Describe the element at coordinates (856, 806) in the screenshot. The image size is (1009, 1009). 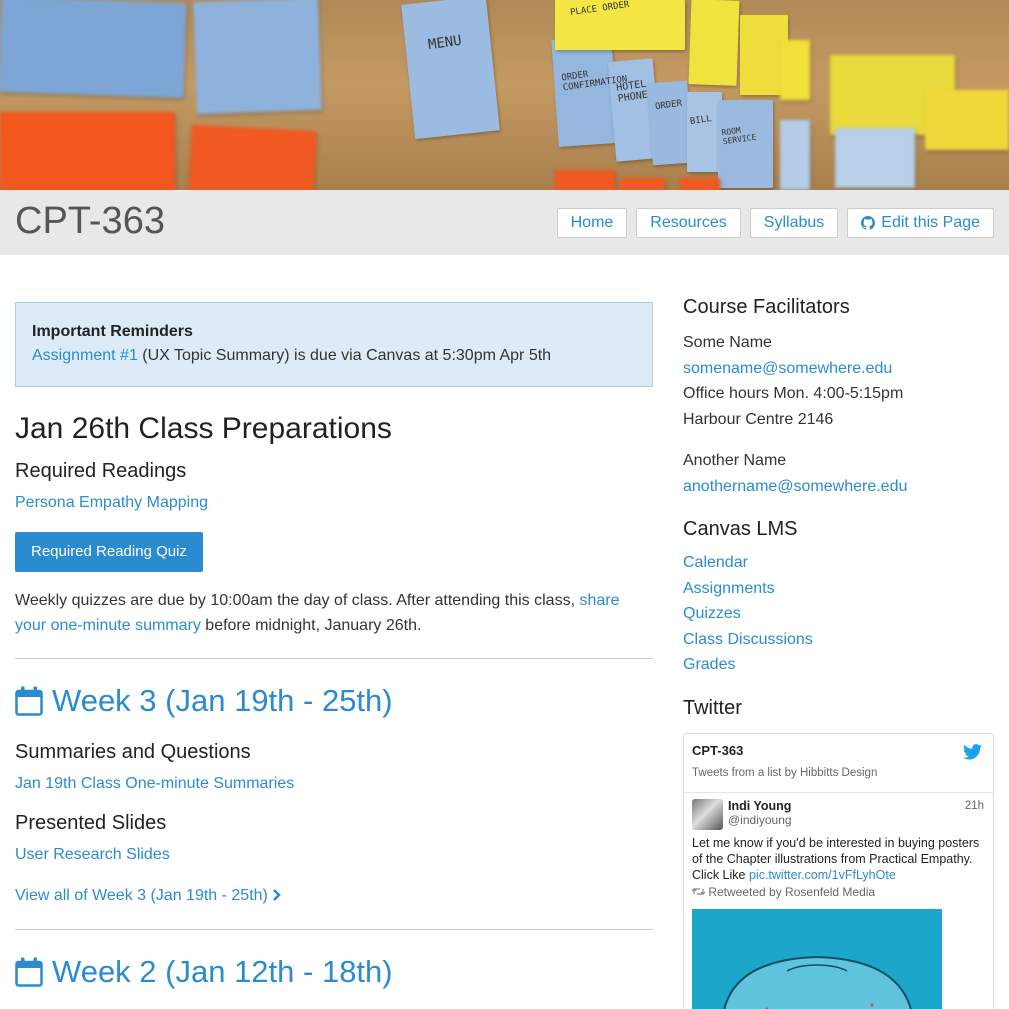
I see `tweet-author: Indi Young` at that location.